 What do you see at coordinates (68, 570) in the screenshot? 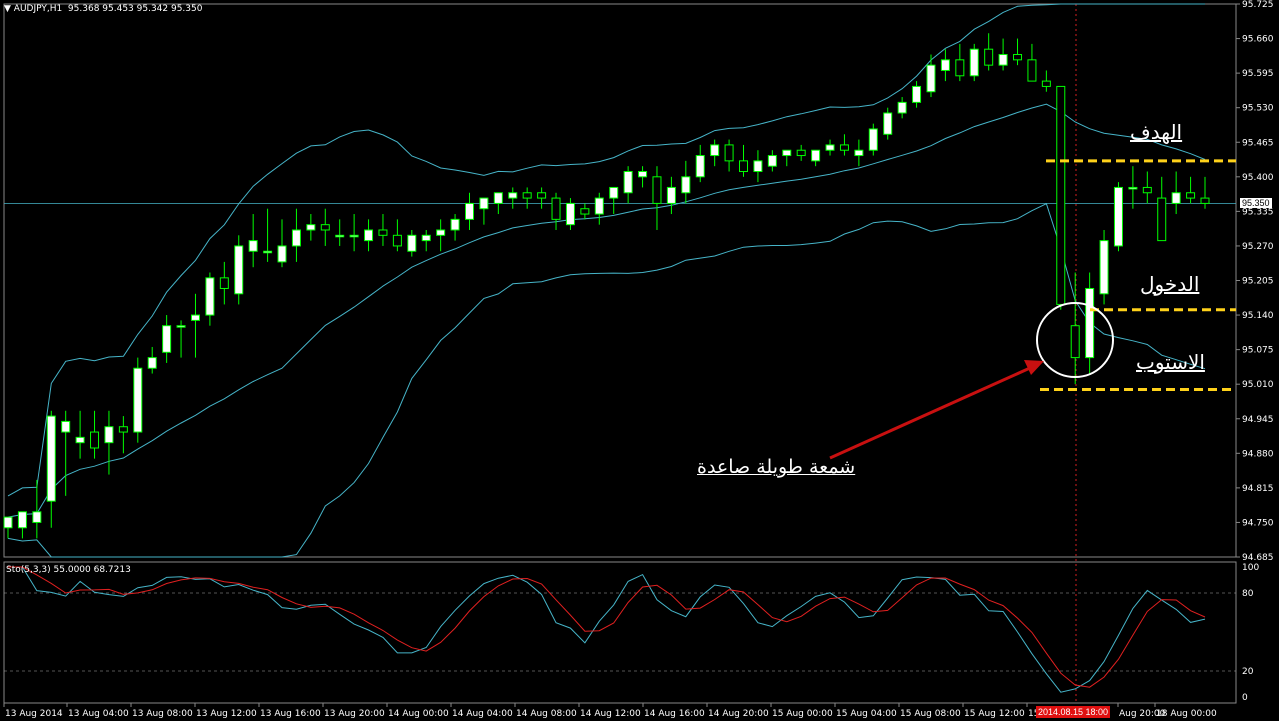
I see `indicator-header: Sto(5,3,3) 55.0000 68.7213` at bounding box center [68, 570].